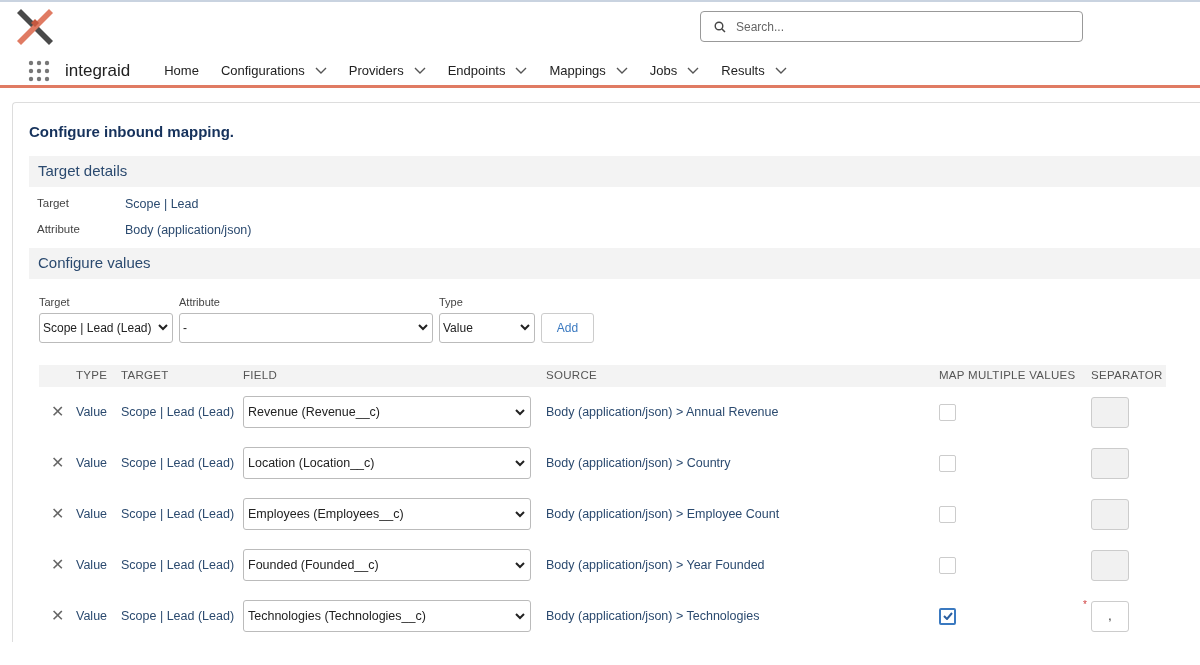 This screenshot has height=665, width=1200. I want to click on search-icon, so click(720, 27).